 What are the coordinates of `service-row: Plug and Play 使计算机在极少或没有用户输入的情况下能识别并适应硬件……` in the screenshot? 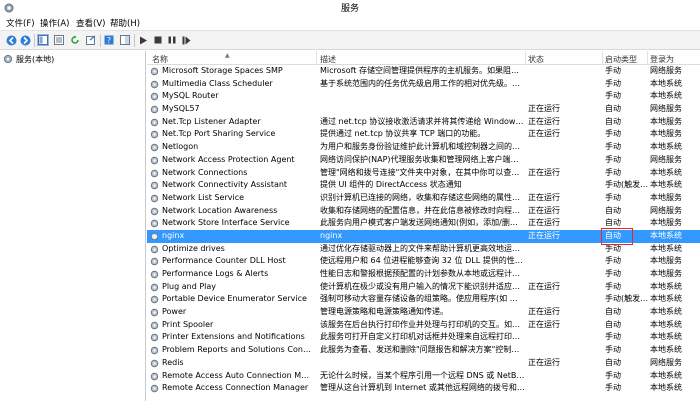 It's located at (423, 287).